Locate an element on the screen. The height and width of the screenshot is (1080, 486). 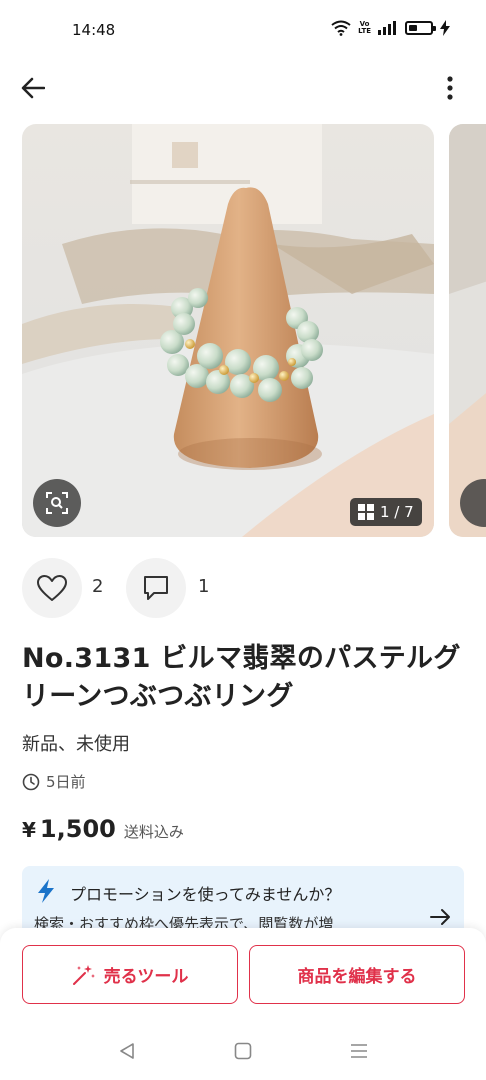
menu-lines-icon is located at coordinates (359, 1051).